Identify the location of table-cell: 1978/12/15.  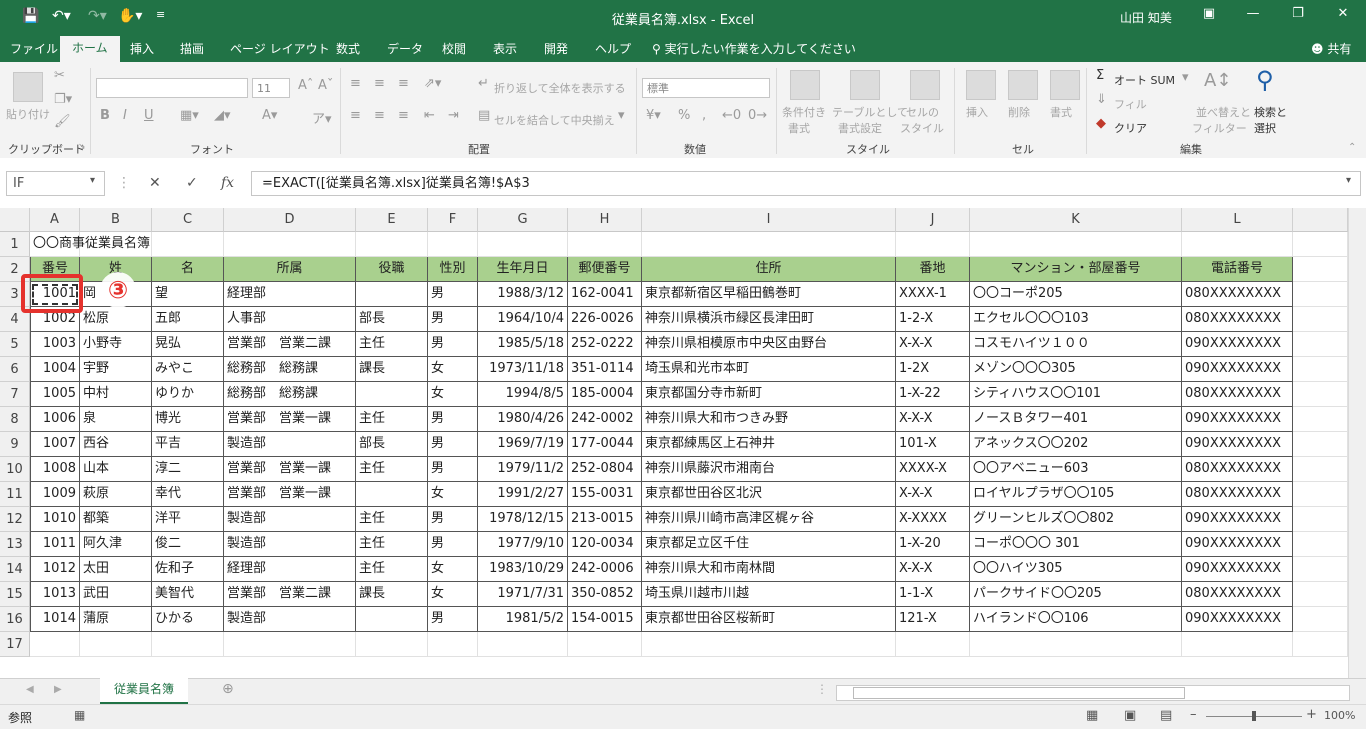
(523, 519).